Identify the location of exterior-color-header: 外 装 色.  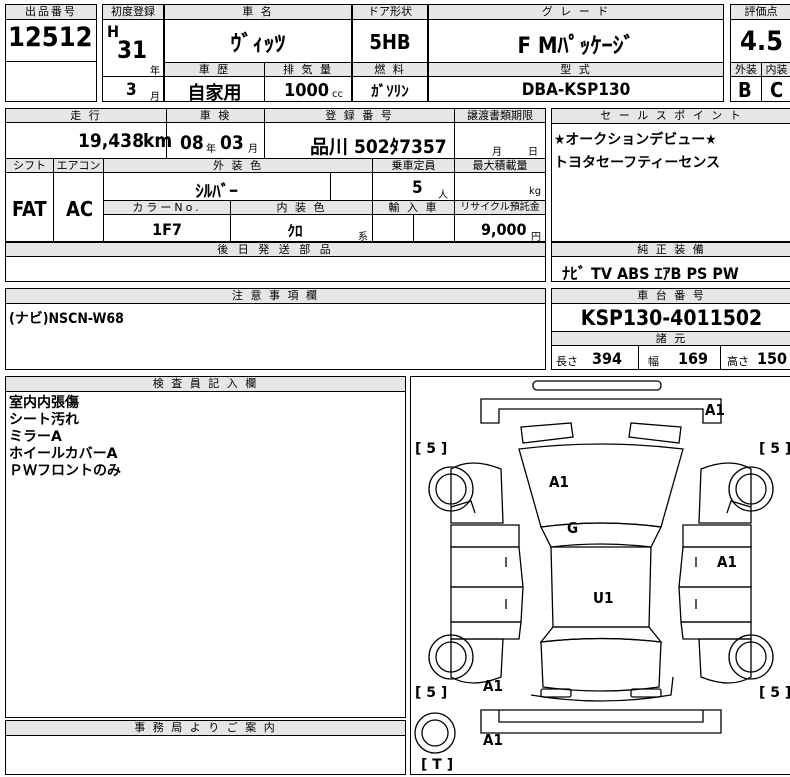
(238, 165).